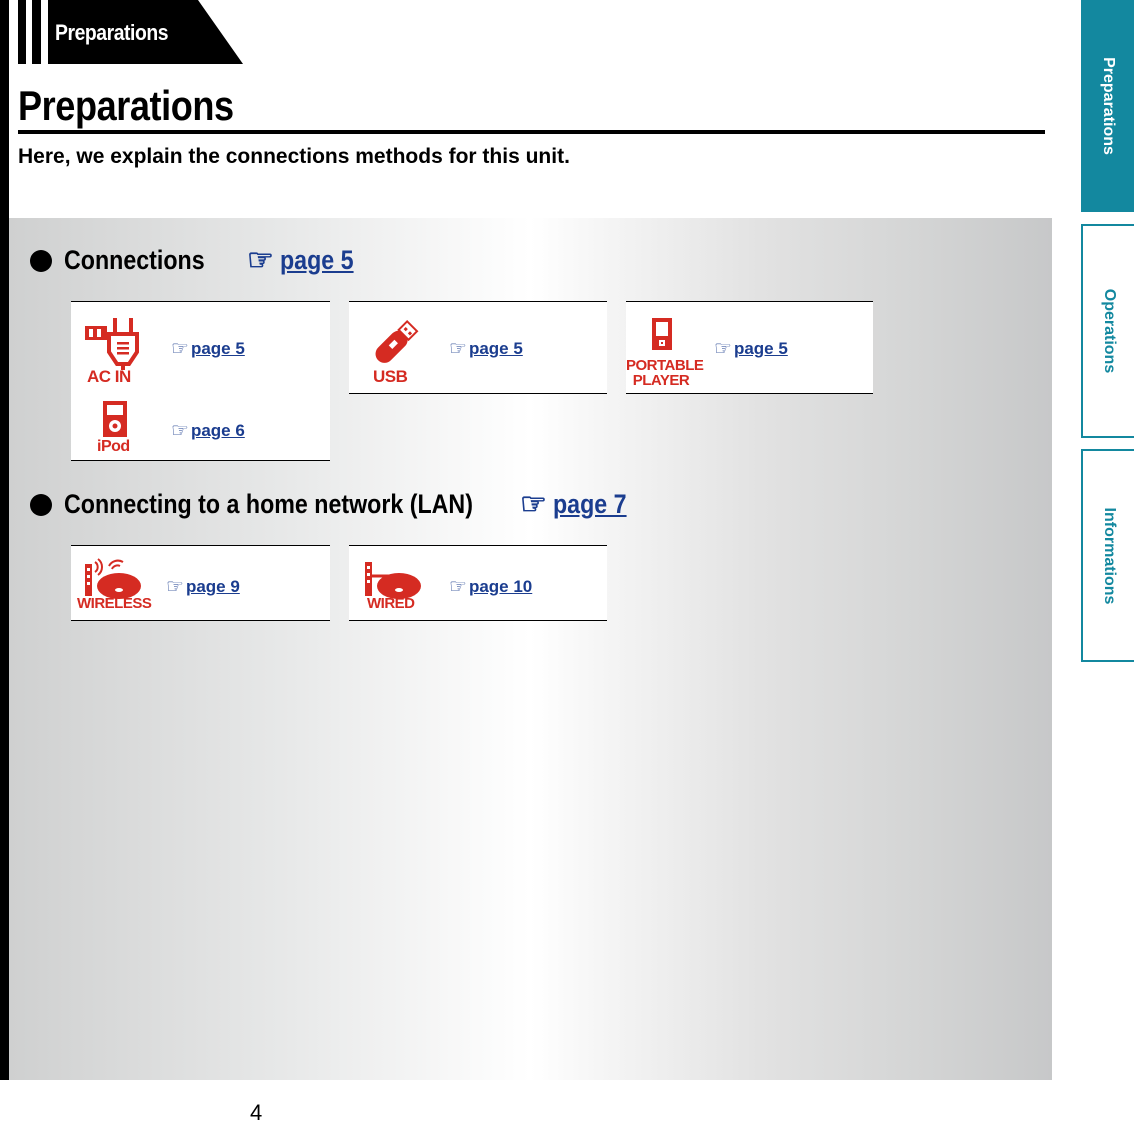 This screenshot has height=1126, width=1134. What do you see at coordinates (117, 434) in the screenshot?
I see `ipod-icon: iPod` at bounding box center [117, 434].